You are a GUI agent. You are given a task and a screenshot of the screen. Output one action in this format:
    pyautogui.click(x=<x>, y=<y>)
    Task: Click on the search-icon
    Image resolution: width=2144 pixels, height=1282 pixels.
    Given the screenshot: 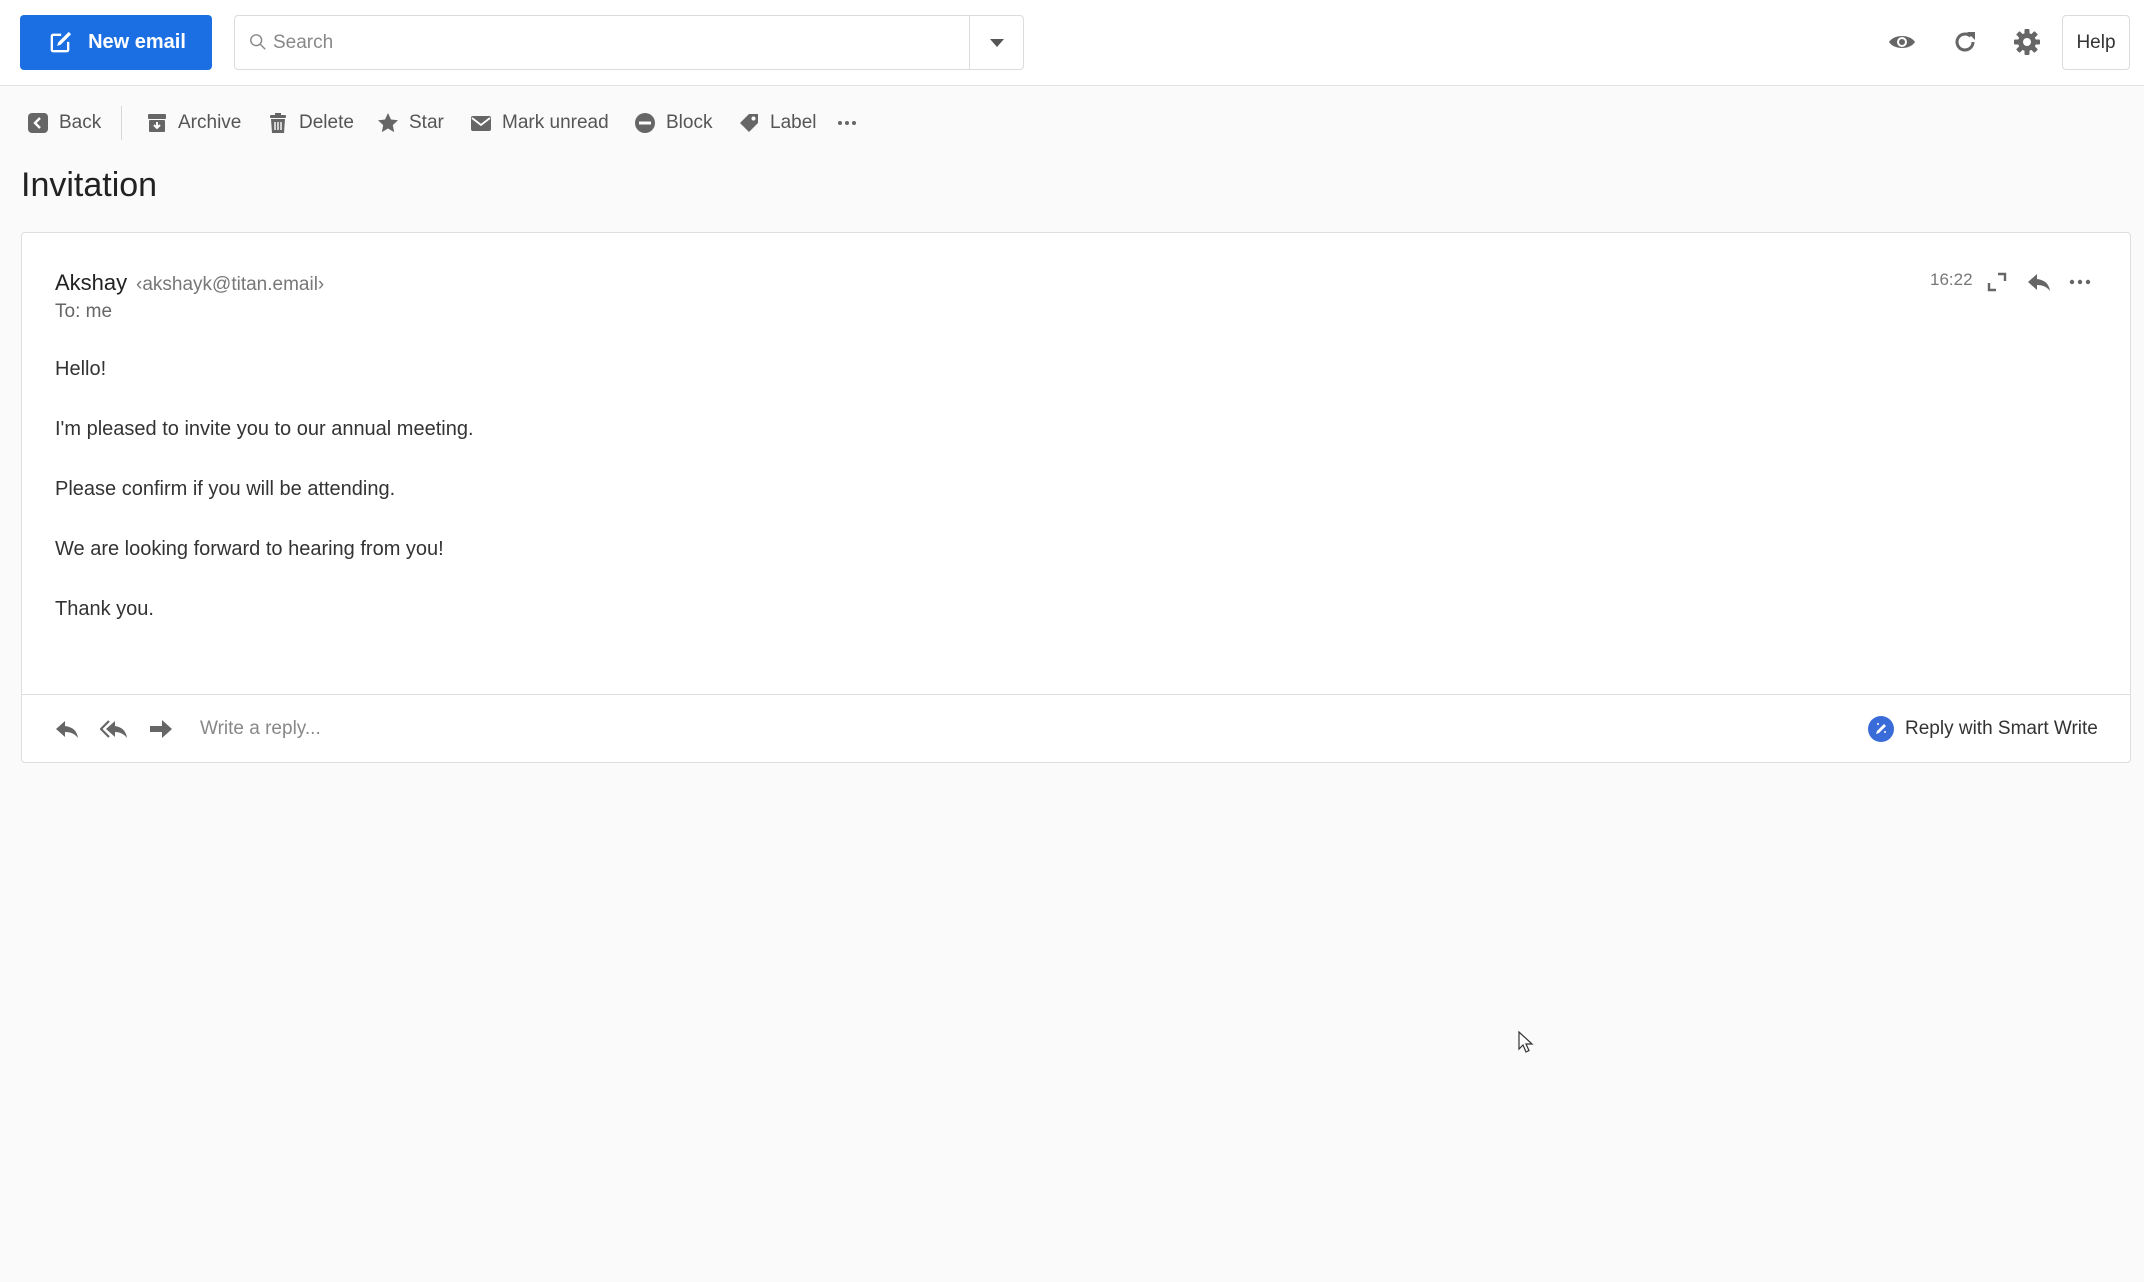 What is the action you would take?
    pyautogui.click(x=258, y=42)
    